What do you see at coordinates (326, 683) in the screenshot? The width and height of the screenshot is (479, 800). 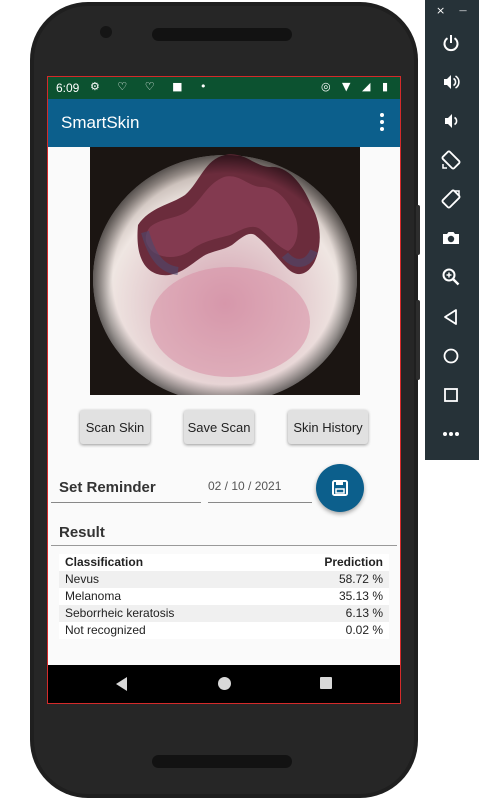 I see `recent-apps-icon` at bounding box center [326, 683].